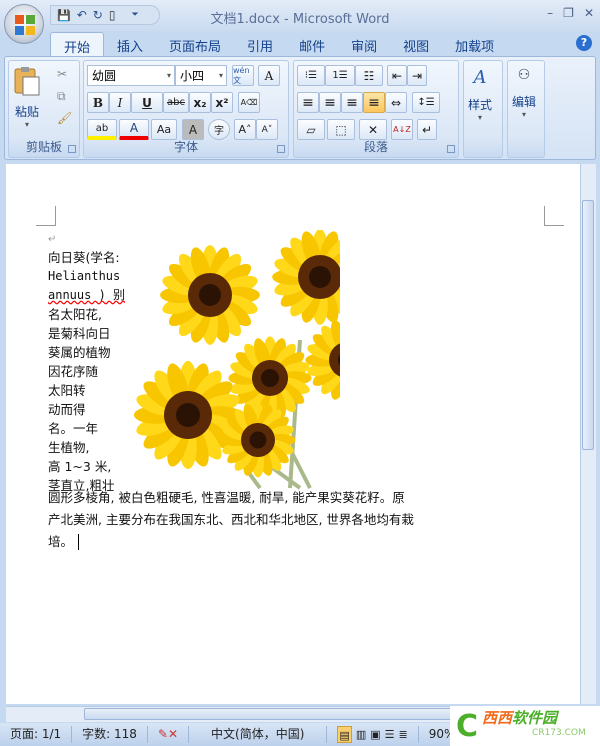 The height and width of the screenshot is (746, 600). Describe the element at coordinates (397, 75) in the screenshot. I see `decrease-indent-button: ⇤` at that location.